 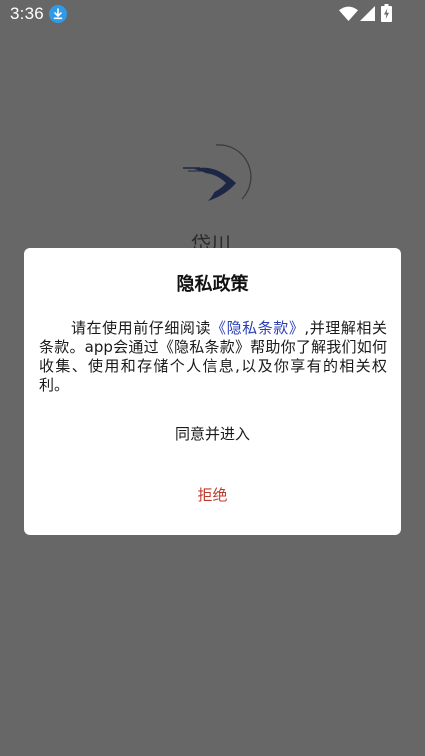 I want to click on agree-button: 同意并进入, so click(x=212, y=434).